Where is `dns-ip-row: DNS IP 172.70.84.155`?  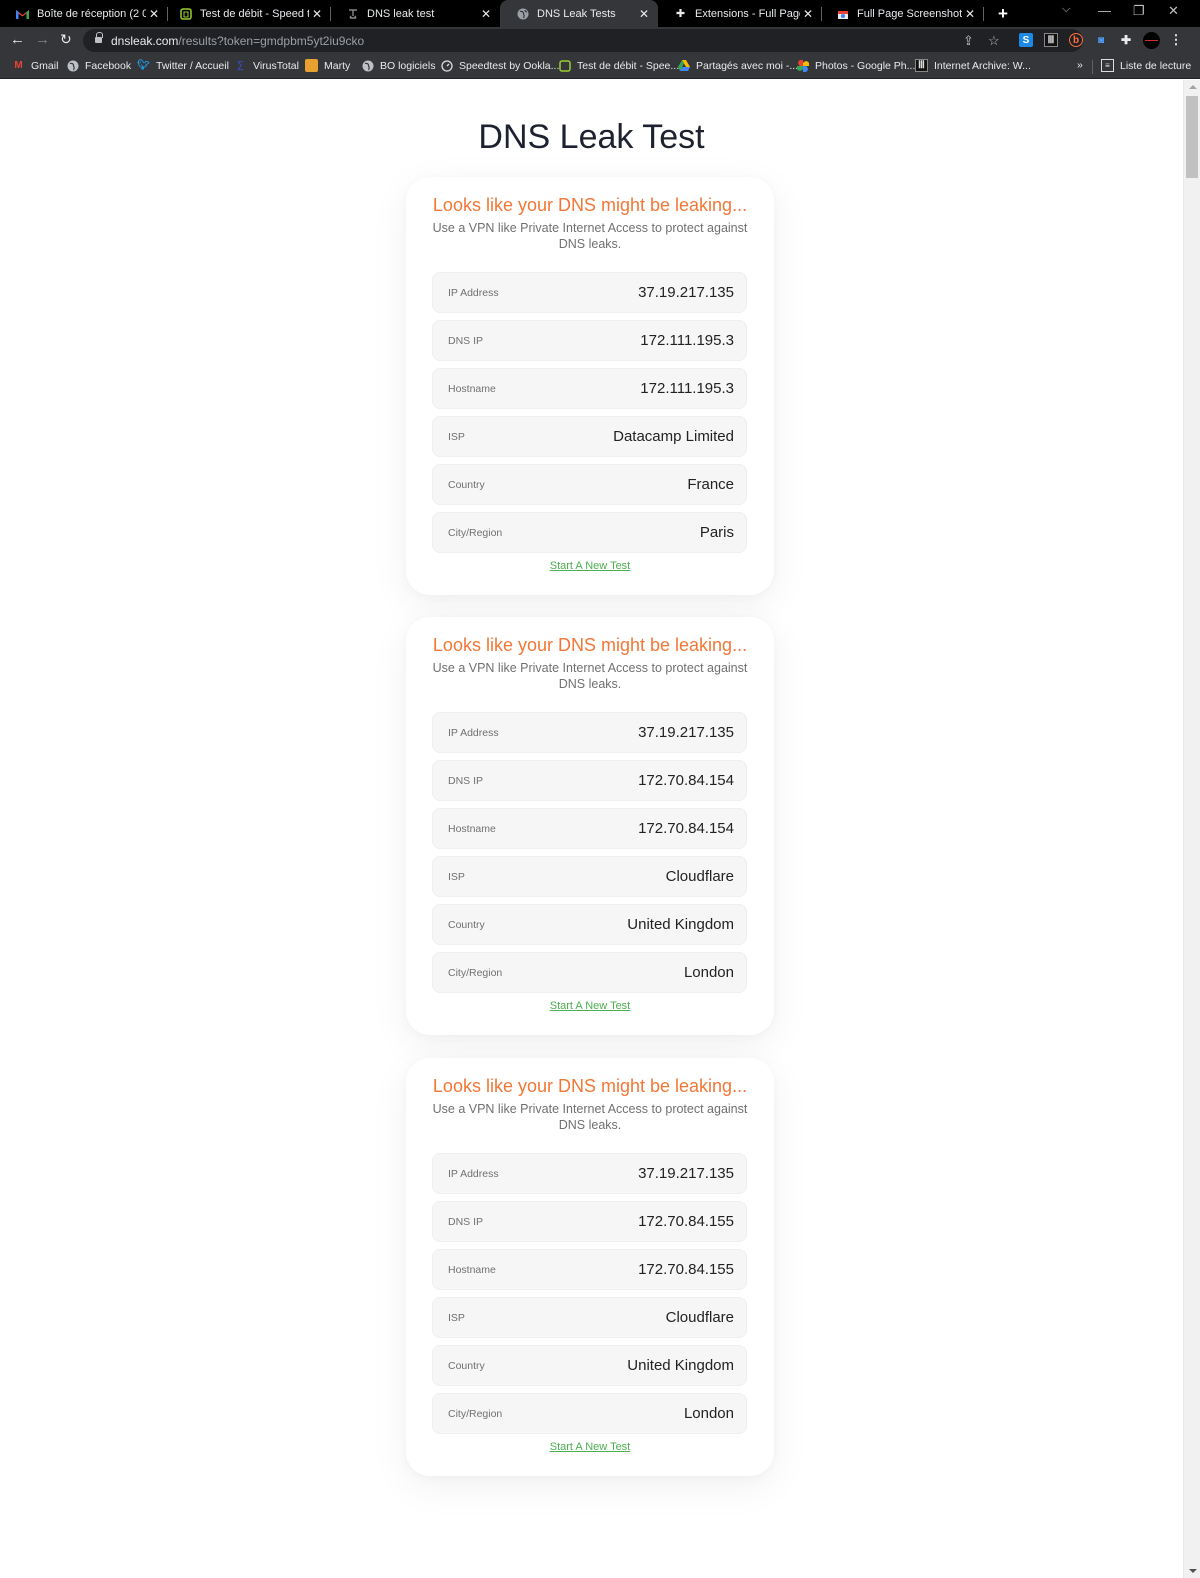
dns-ip-row: DNS IP 172.70.84.155 is located at coordinates (589, 1221).